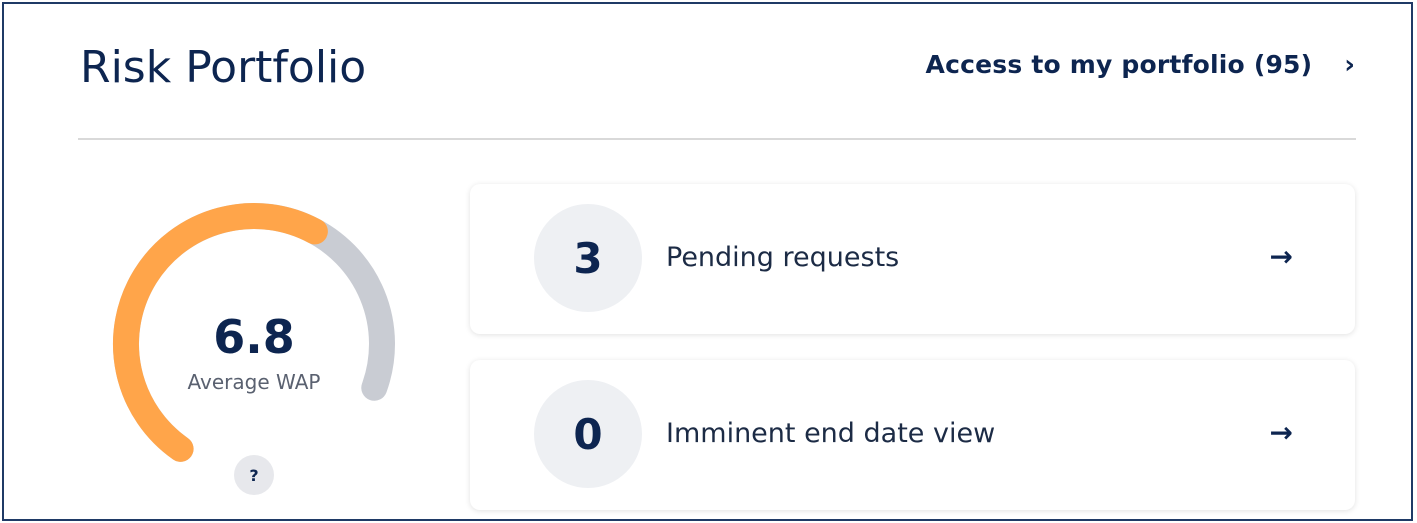 The image size is (1417, 523). What do you see at coordinates (1119, 64) in the screenshot?
I see `access-portfolio-label: Access to my portfolio (95)` at bounding box center [1119, 64].